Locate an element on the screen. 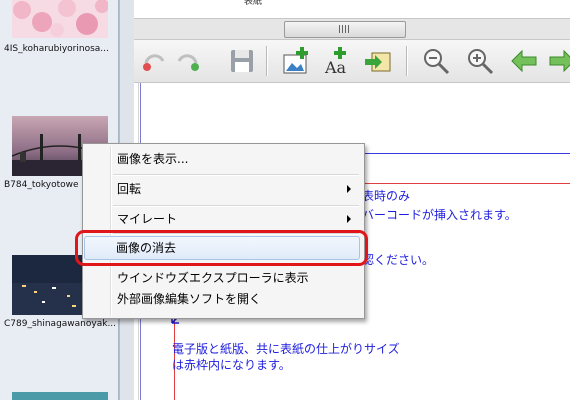 The height and width of the screenshot is (400, 570). doc-text-line: 表時のみ is located at coordinates (386, 196).